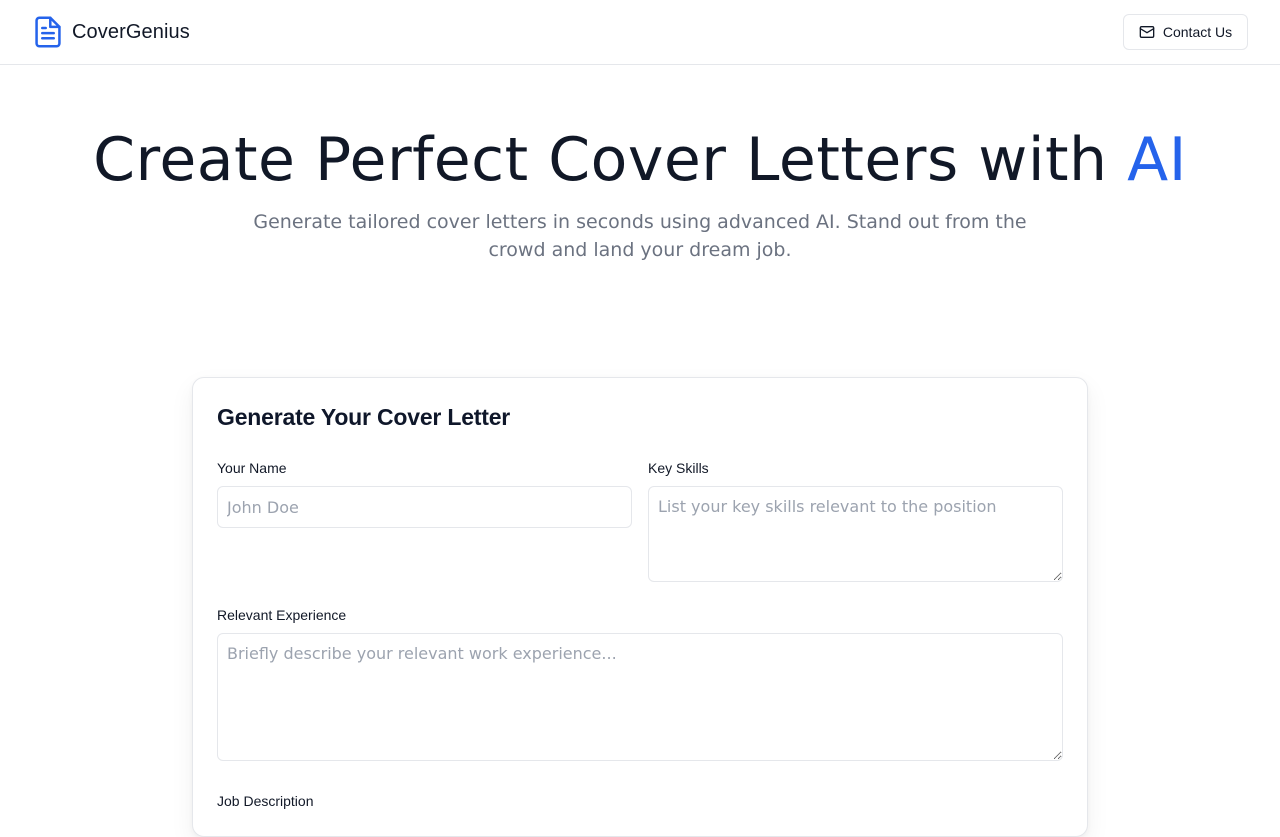  I want to click on job-description-label: Job Description, so click(265, 801).